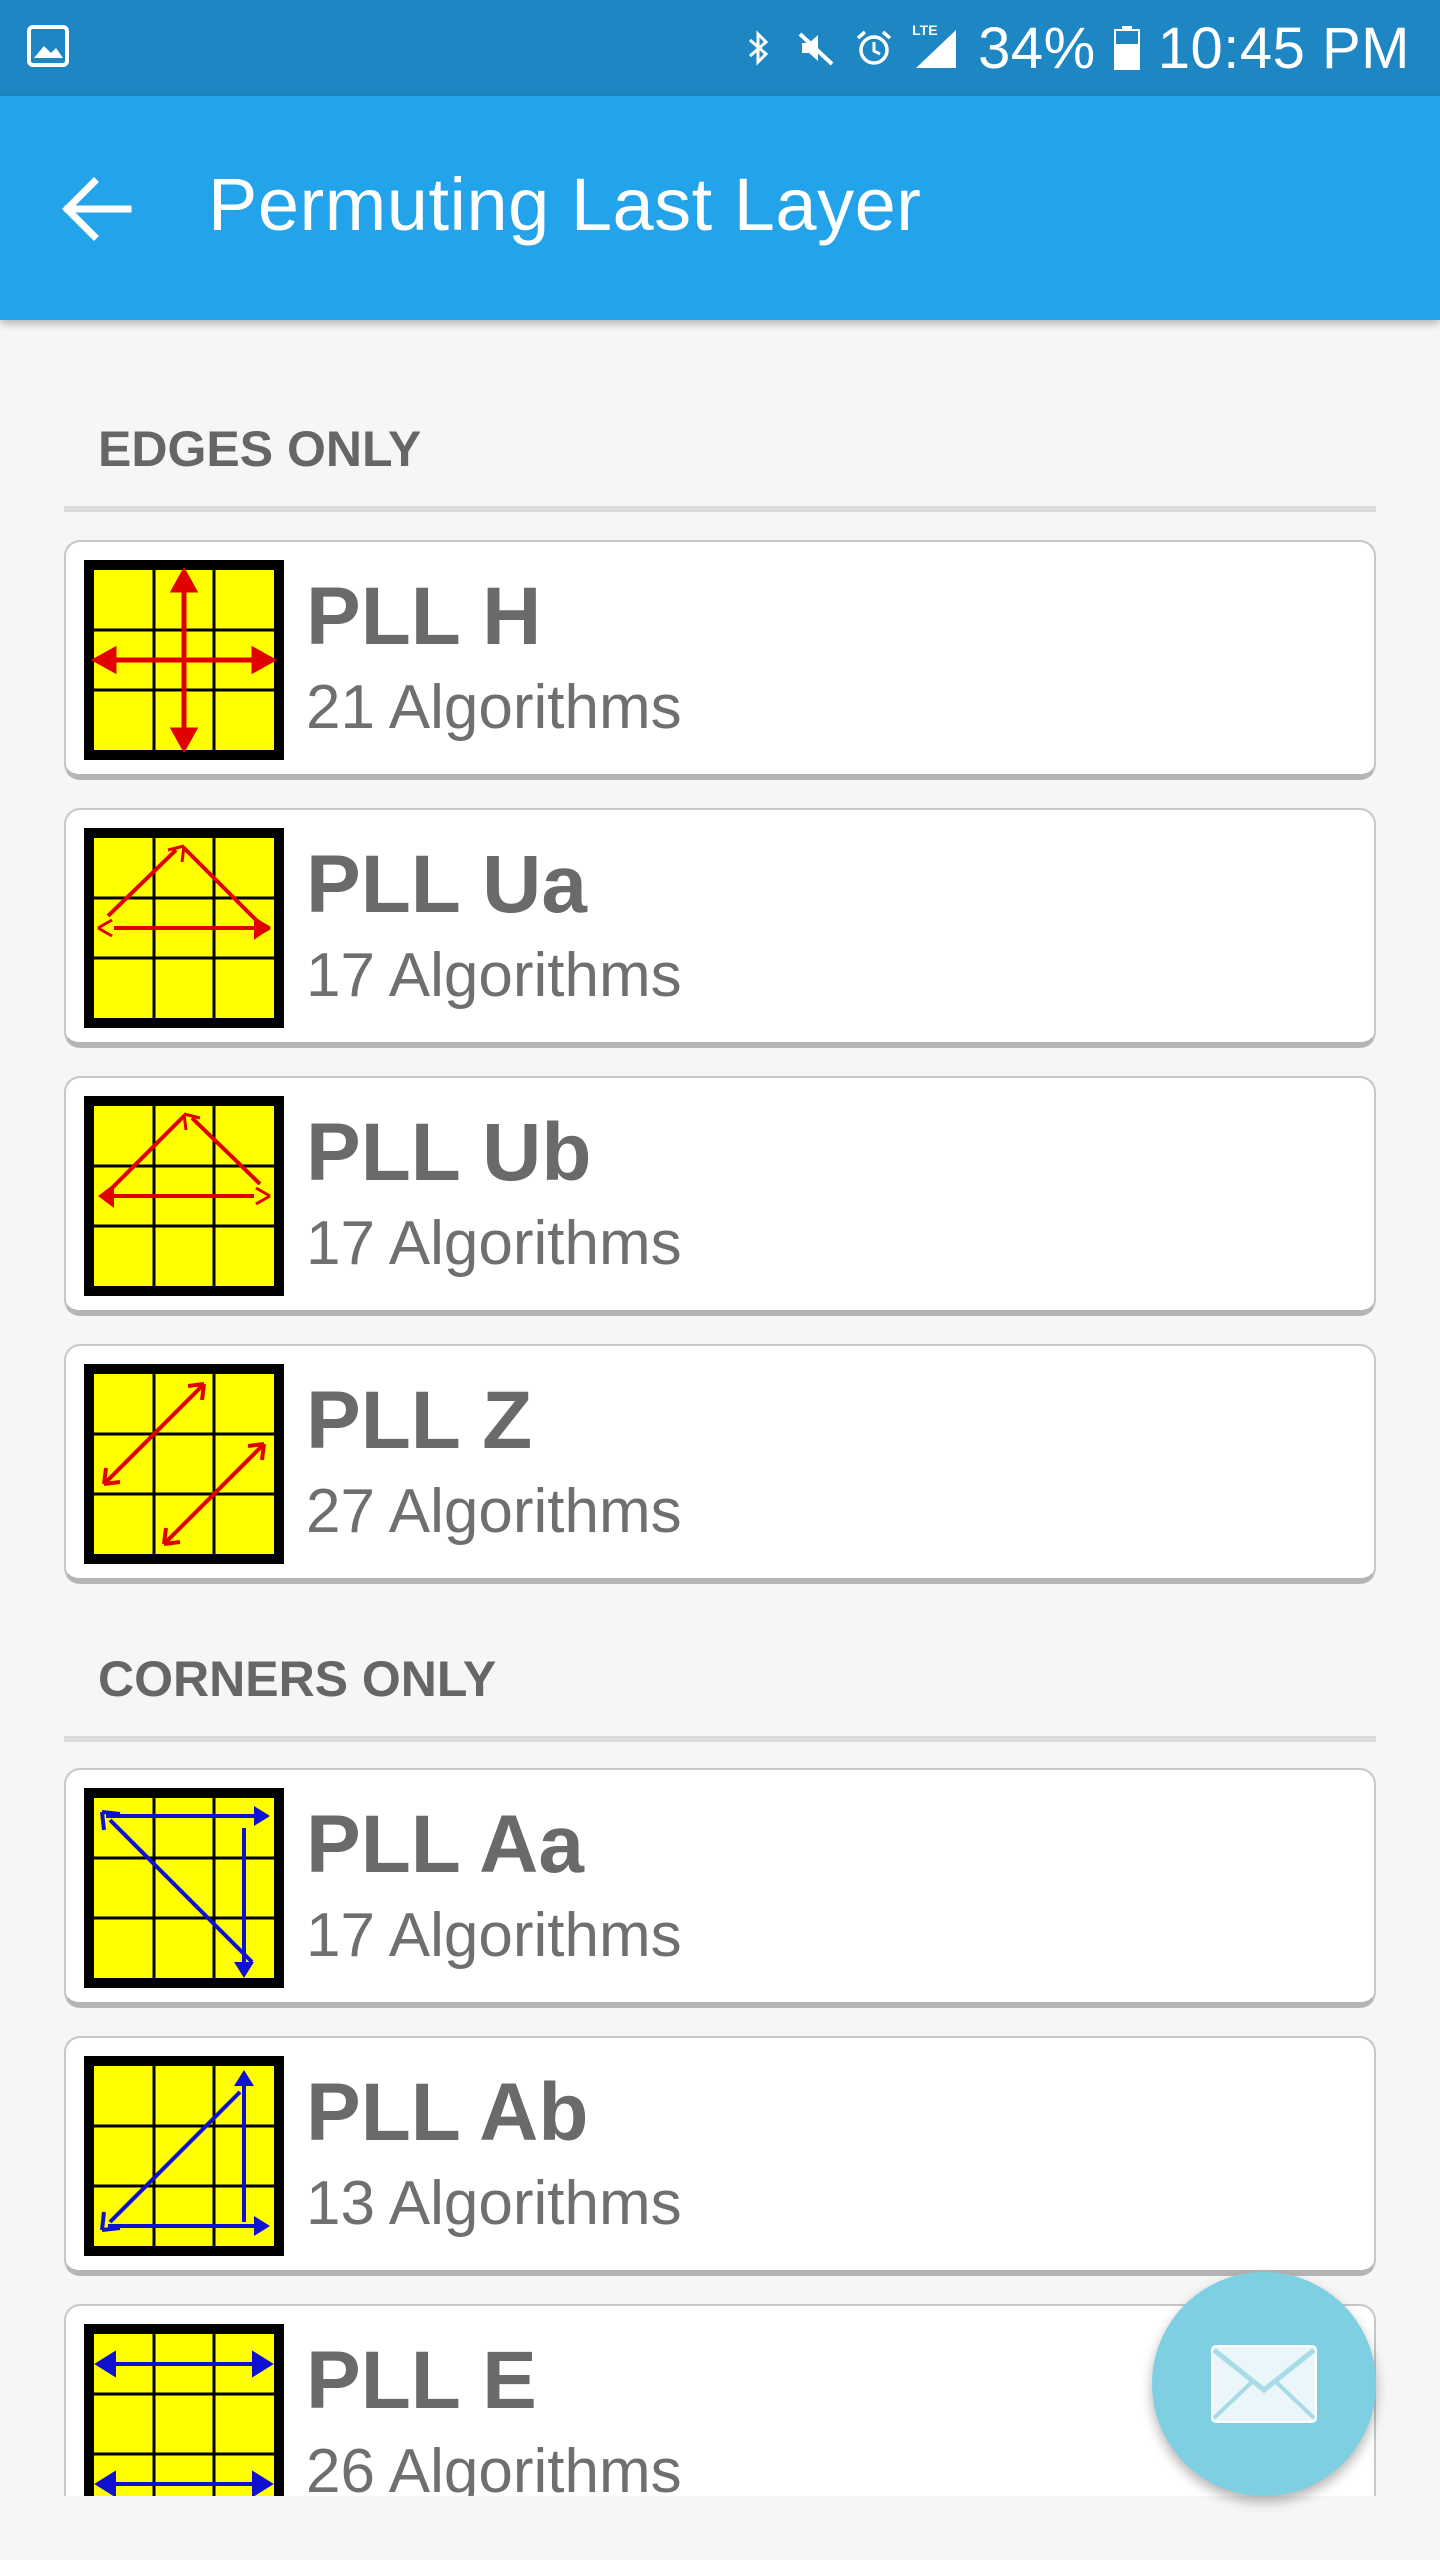 The height and width of the screenshot is (2560, 1440). I want to click on pll-ub-diagram, so click(184, 1196).